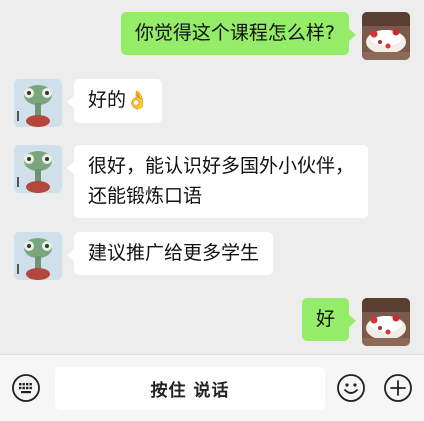  What do you see at coordinates (190, 388) in the screenshot?
I see `hold-to-talk-button: 按住 说话` at bounding box center [190, 388].